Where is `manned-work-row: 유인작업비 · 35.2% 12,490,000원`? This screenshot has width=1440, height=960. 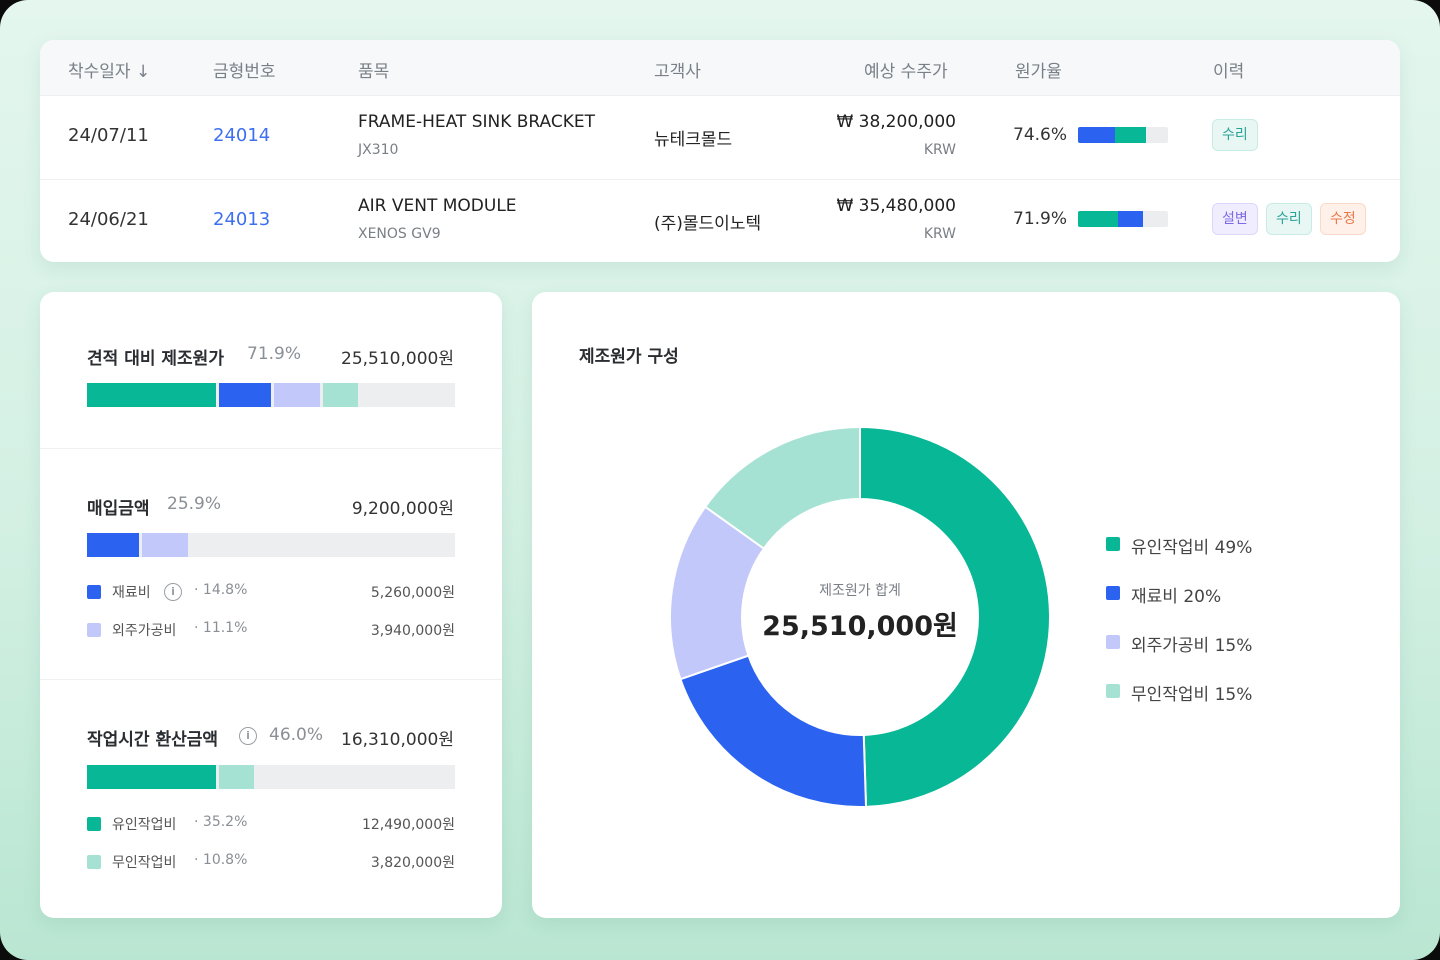
manned-work-row: 유인작업비 · 35.2% 12,490,000원 is located at coordinates (271, 824).